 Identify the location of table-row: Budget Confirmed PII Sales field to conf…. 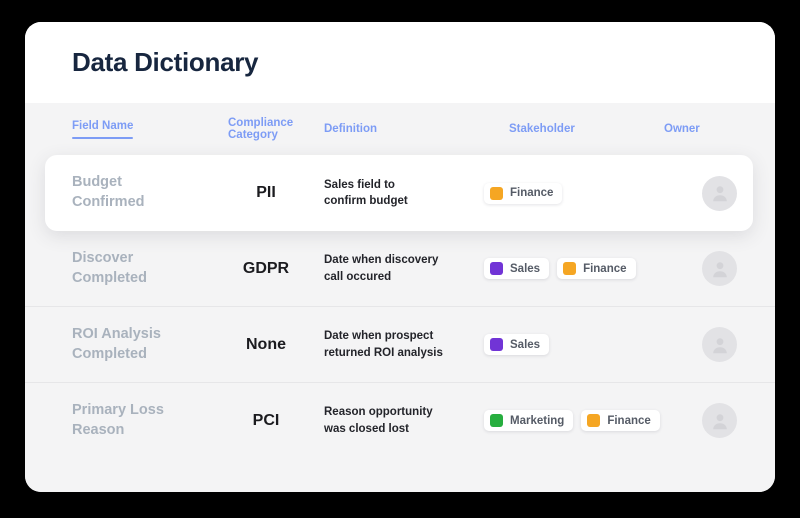
(399, 193).